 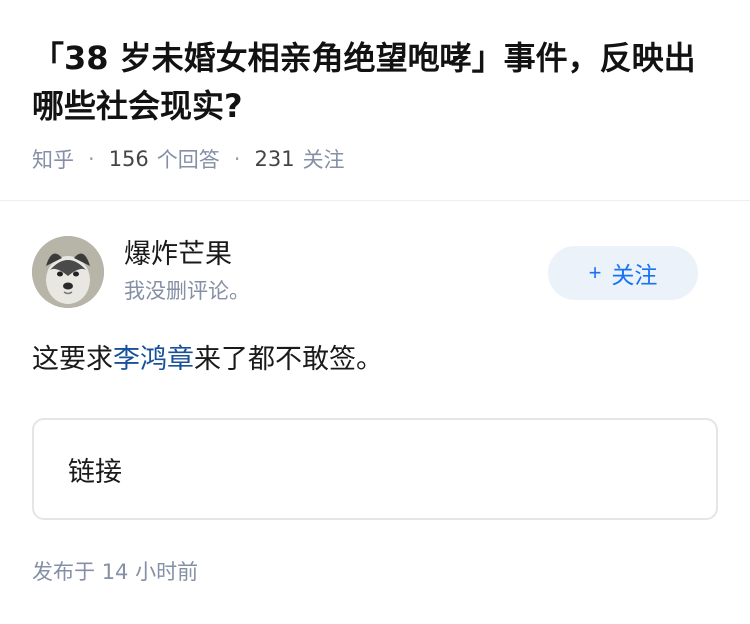 What do you see at coordinates (377, 82) in the screenshot?
I see `question-title: 「38 岁未婚女相亲角绝望咆哮」事件，反映出哪些社会现实?` at bounding box center [377, 82].